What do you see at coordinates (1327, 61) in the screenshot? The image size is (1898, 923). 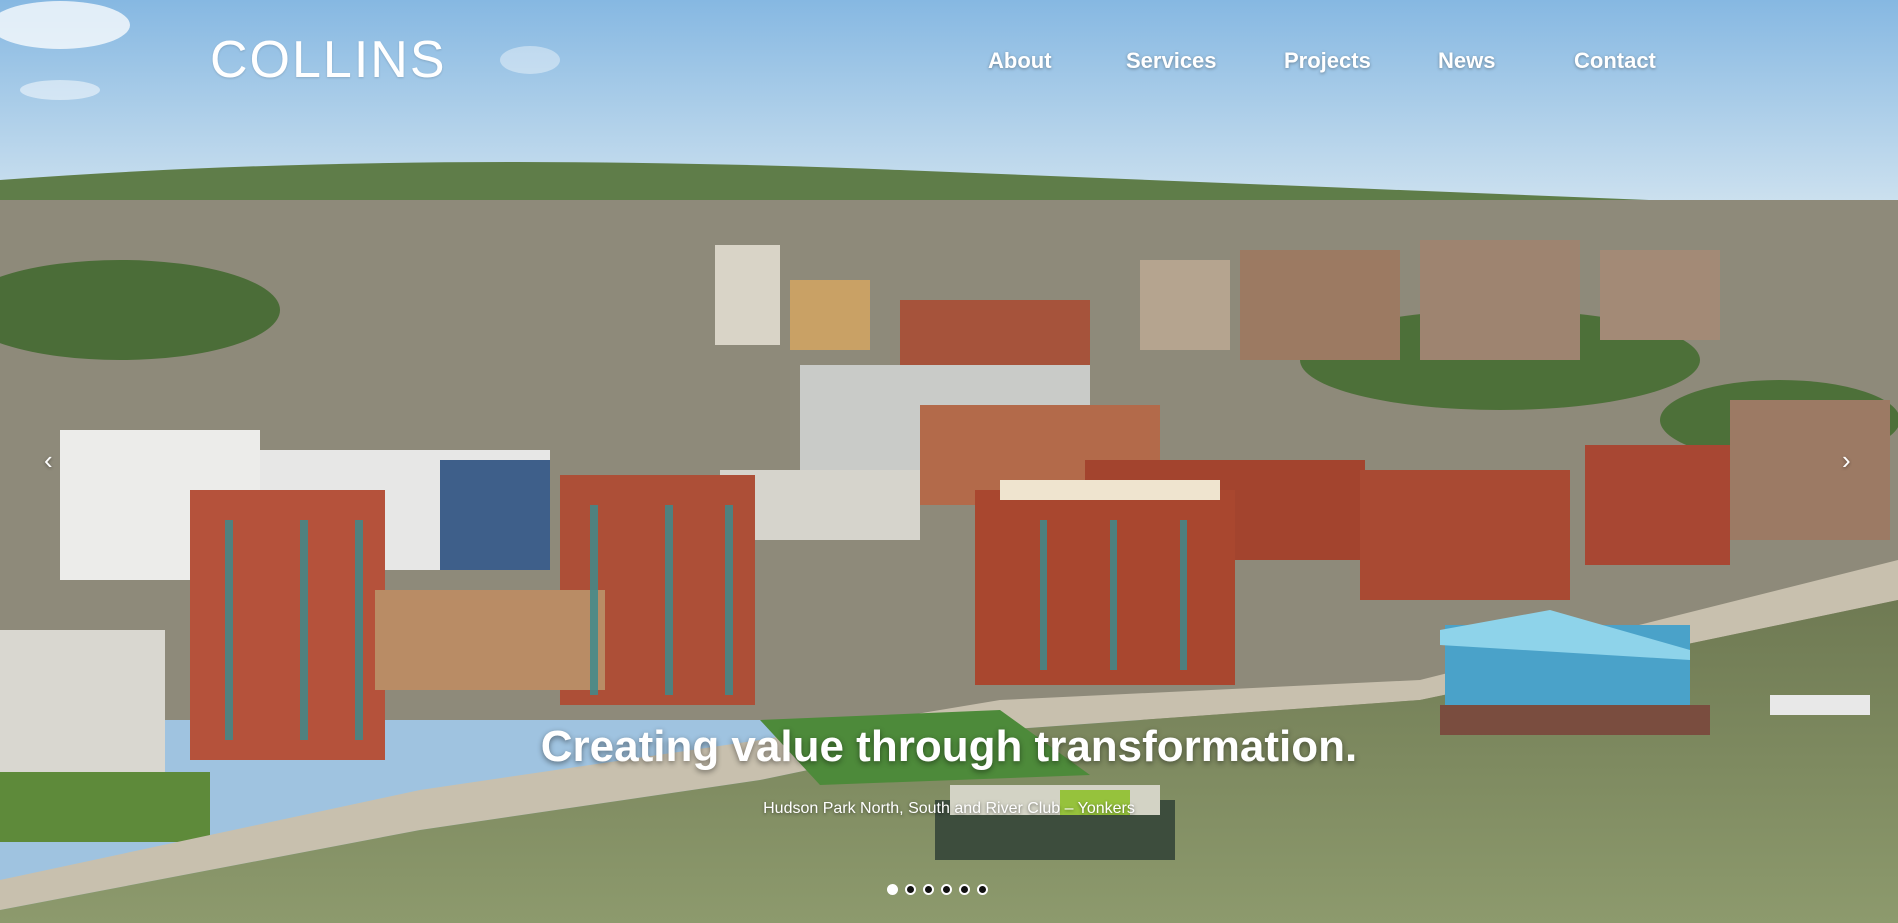 I see `nav-item-projects: Projects` at bounding box center [1327, 61].